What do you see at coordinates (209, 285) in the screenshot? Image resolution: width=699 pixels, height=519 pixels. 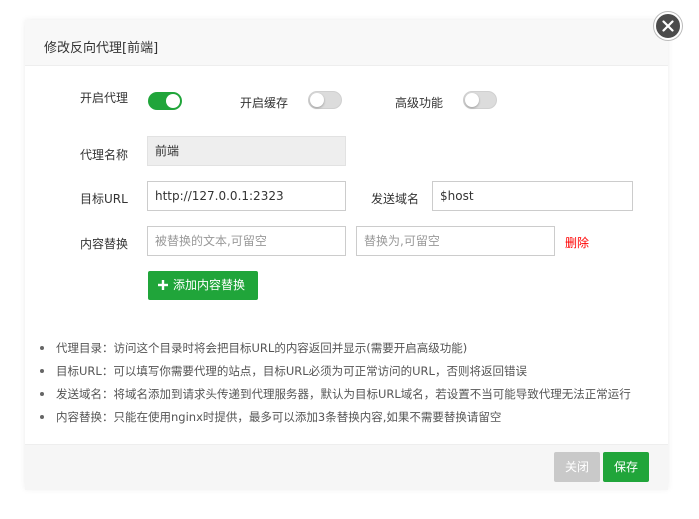 I see `add-replace-label: 添加内容替换` at bounding box center [209, 285].